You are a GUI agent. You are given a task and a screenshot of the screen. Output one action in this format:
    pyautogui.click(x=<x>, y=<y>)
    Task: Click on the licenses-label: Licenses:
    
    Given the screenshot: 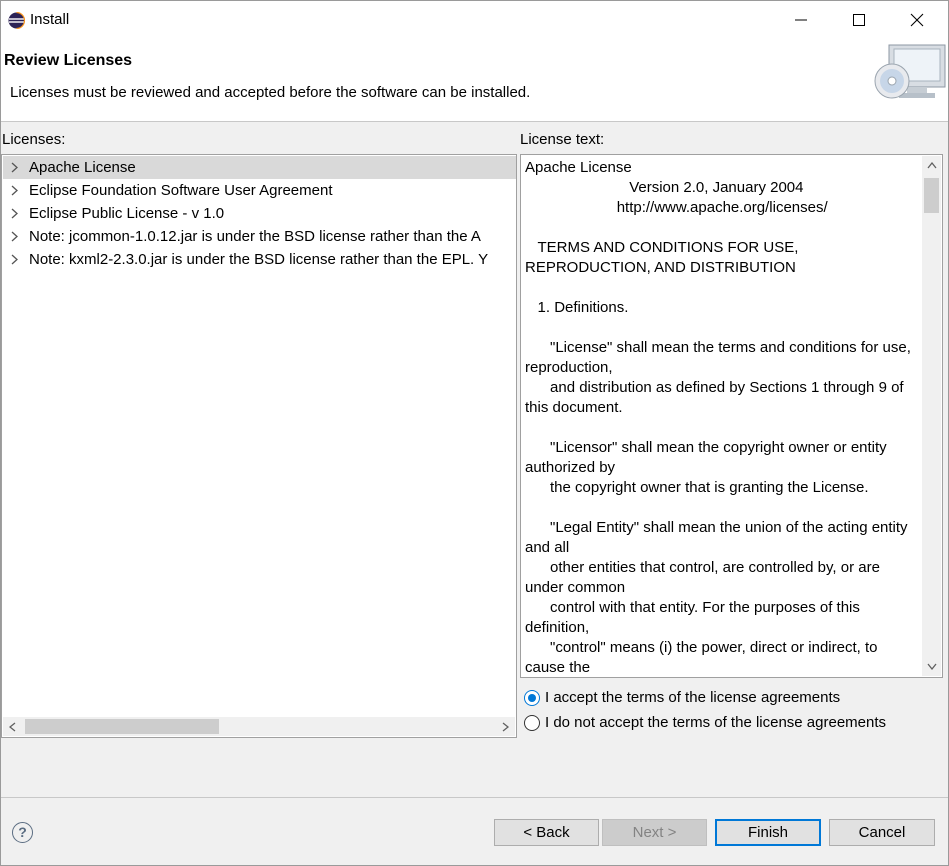 What is the action you would take?
    pyautogui.click(x=34, y=139)
    